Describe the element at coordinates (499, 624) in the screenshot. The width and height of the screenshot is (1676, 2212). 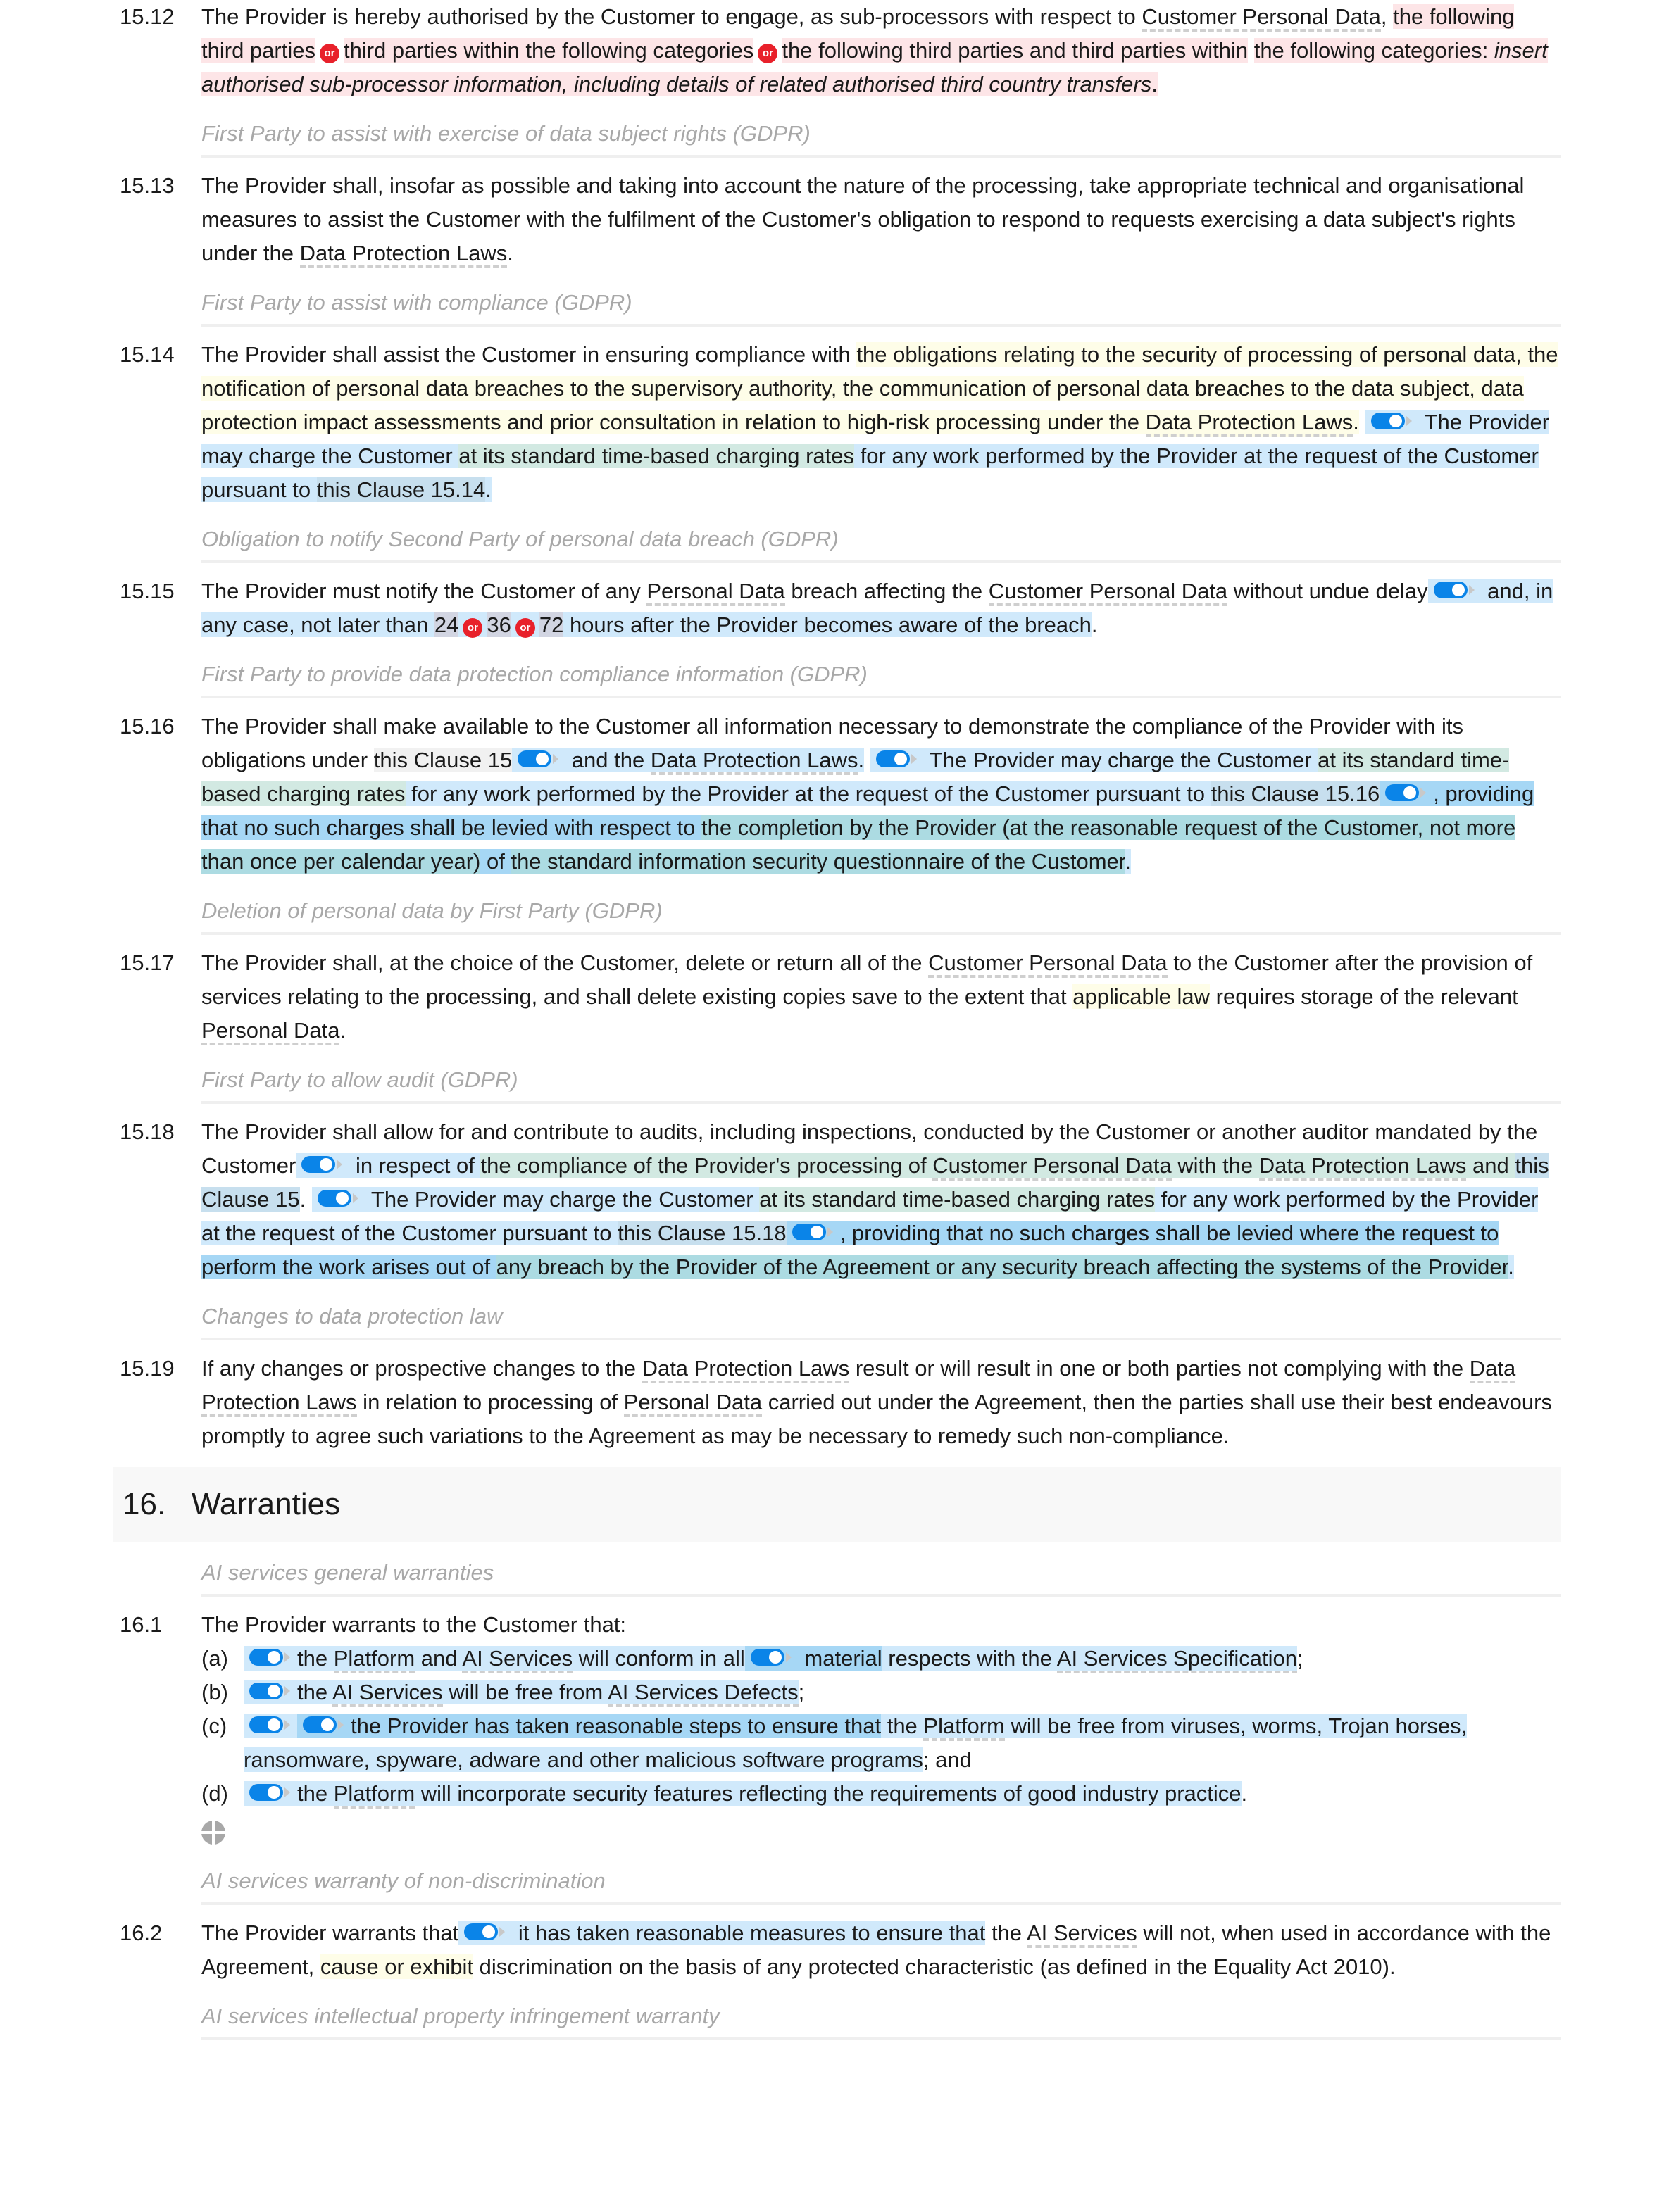
I see `option-value: 36` at that location.